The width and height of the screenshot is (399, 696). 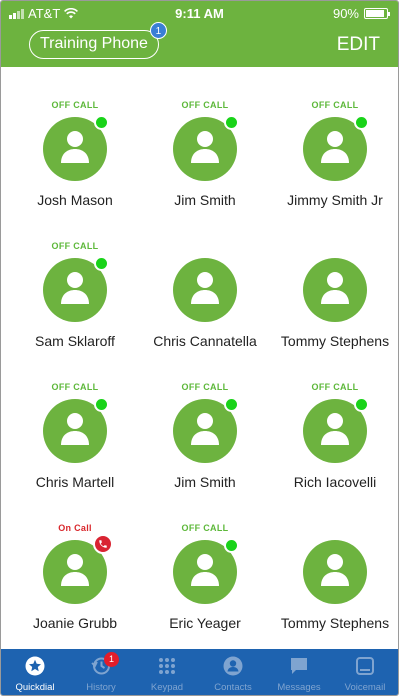 What do you see at coordinates (233, 666) in the screenshot?
I see `contact-icon` at bounding box center [233, 666].